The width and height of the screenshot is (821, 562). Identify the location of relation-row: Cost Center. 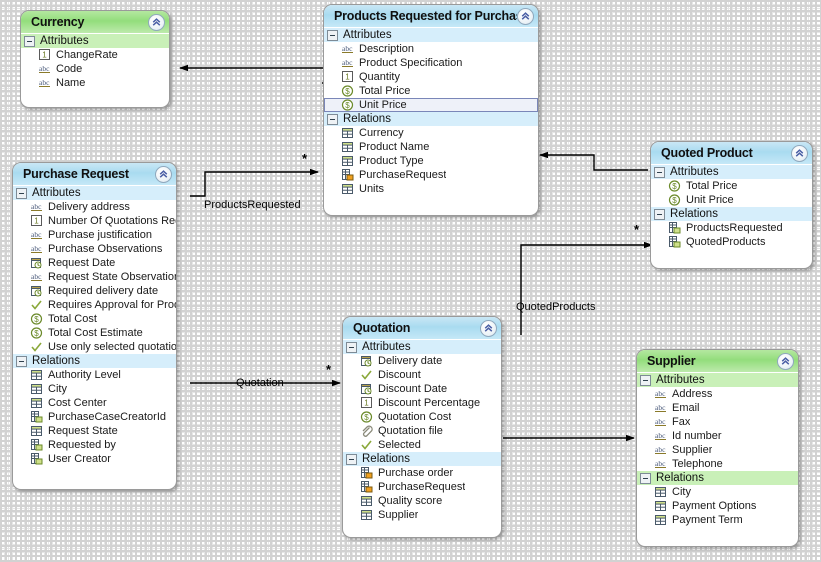
(94, 403).